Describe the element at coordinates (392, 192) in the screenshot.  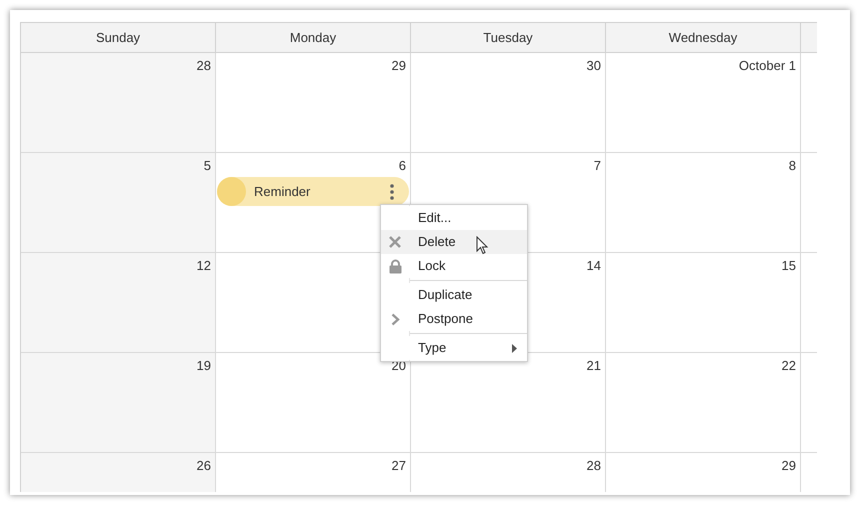
I see `more-icon` at that location.